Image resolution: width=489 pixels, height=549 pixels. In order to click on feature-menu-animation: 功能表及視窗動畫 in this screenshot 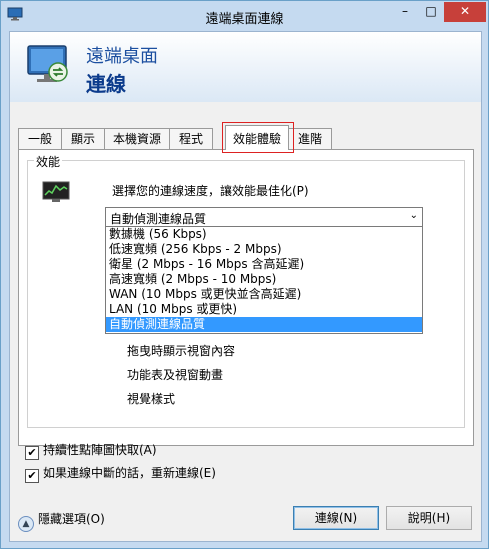, I will do `click(175, 375)`.